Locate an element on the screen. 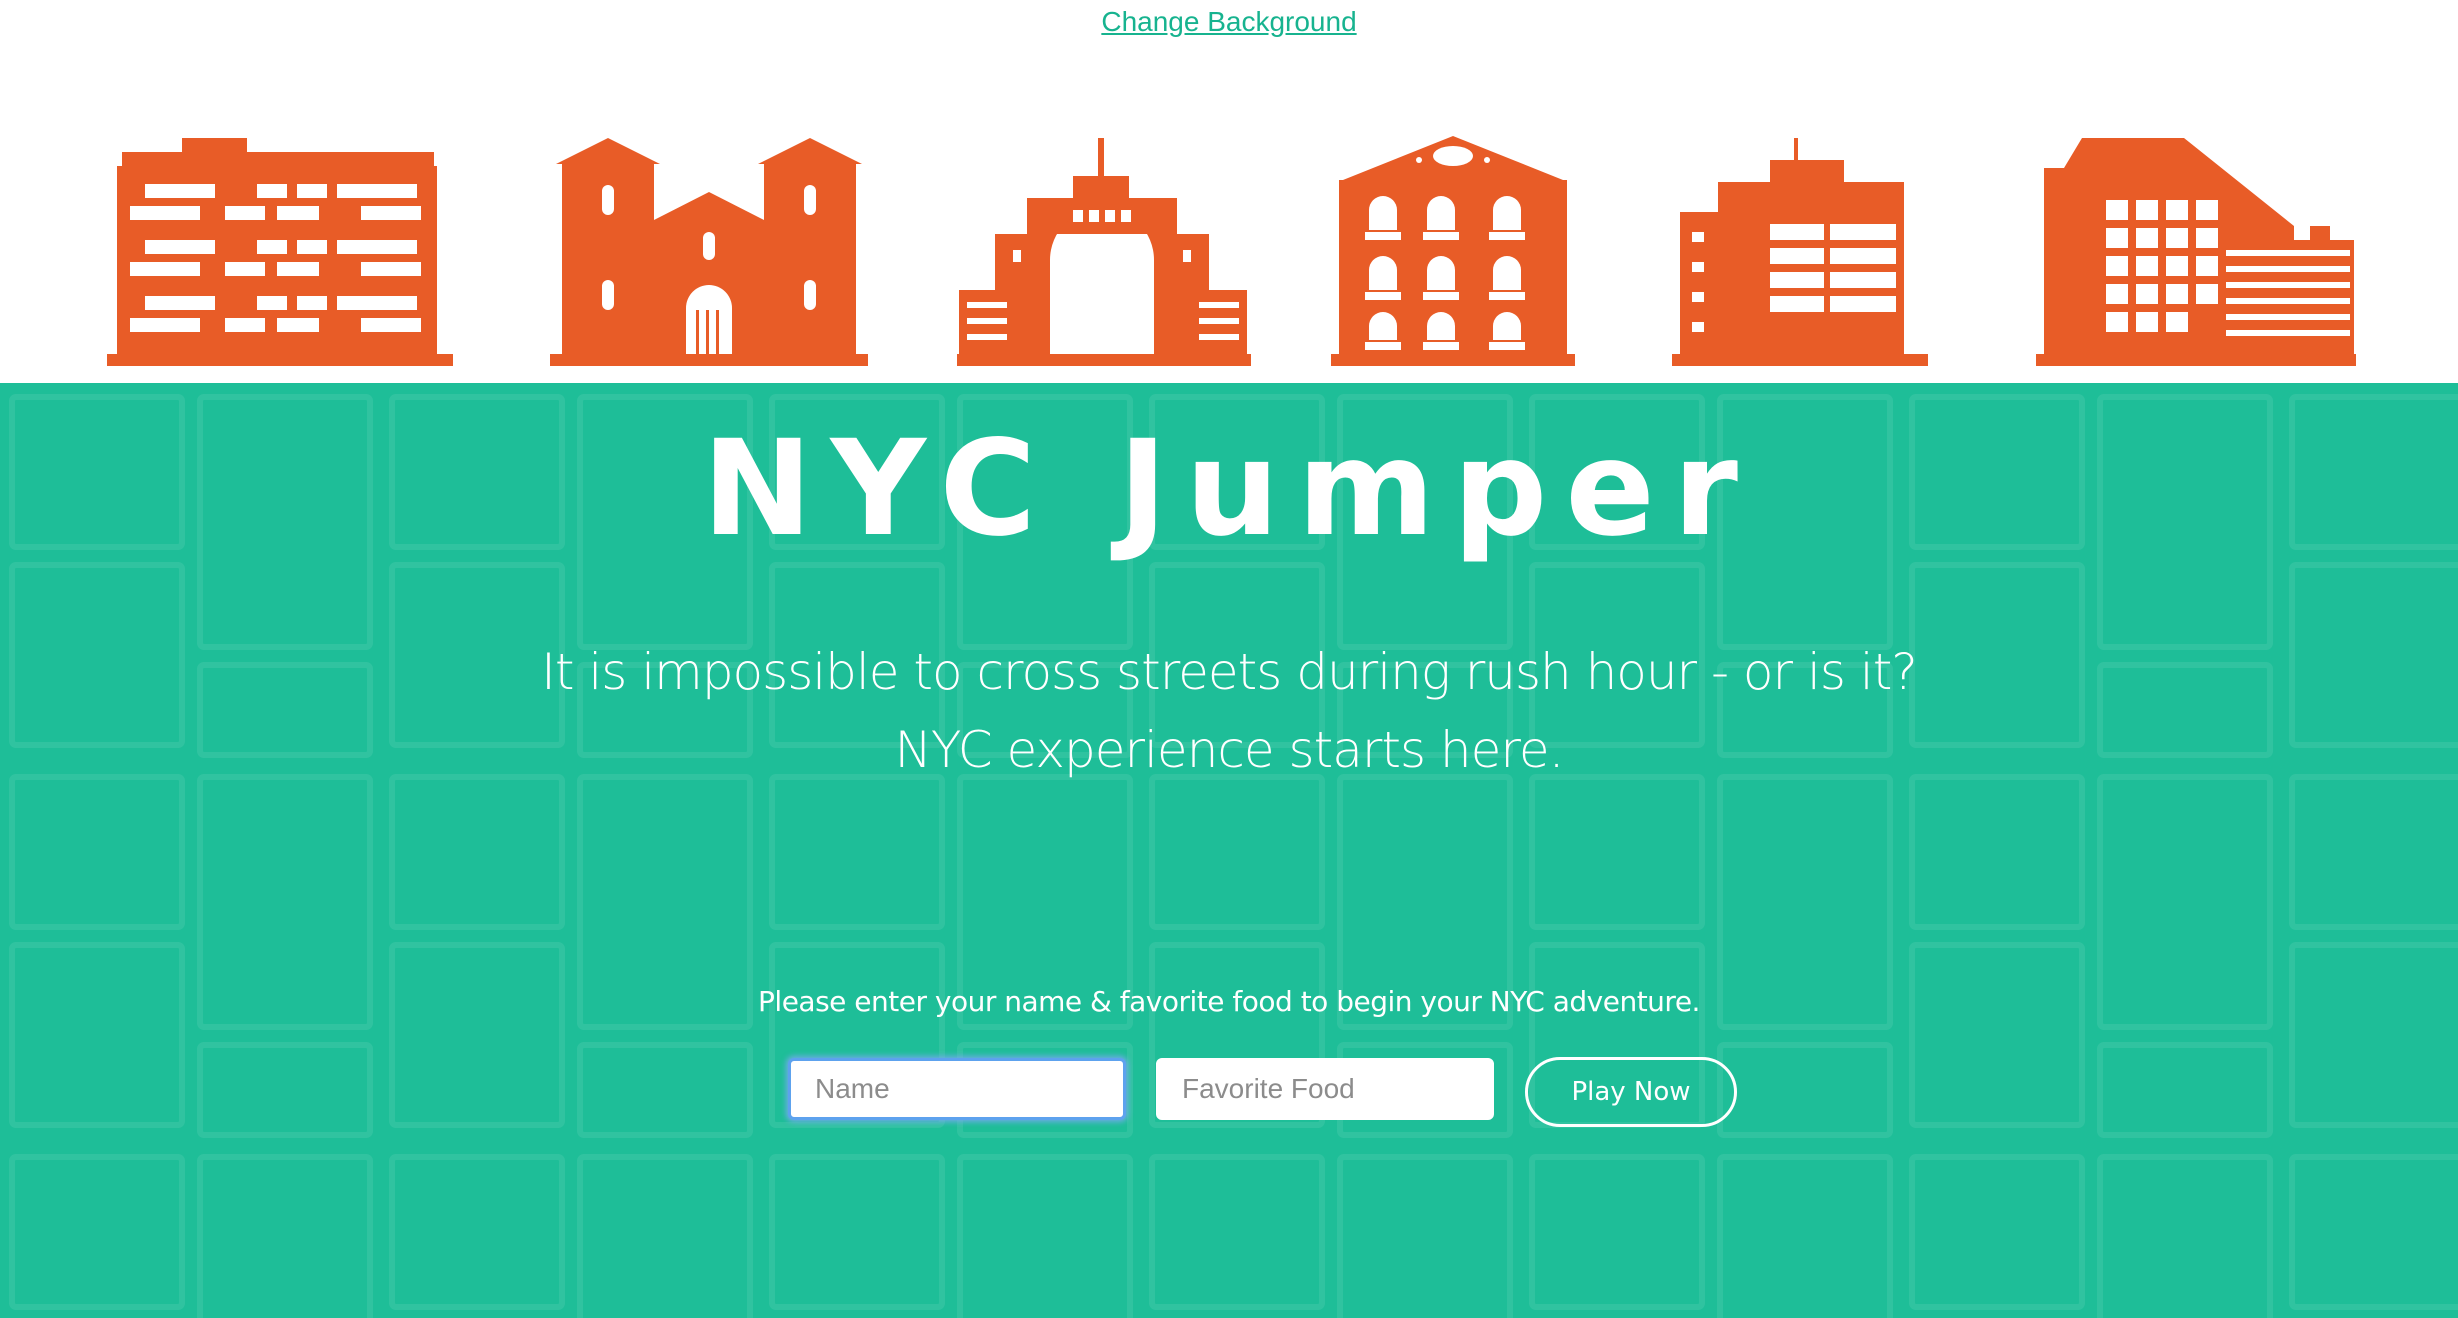  change-background-link: Change Background is located at coordinates (1229, 22).